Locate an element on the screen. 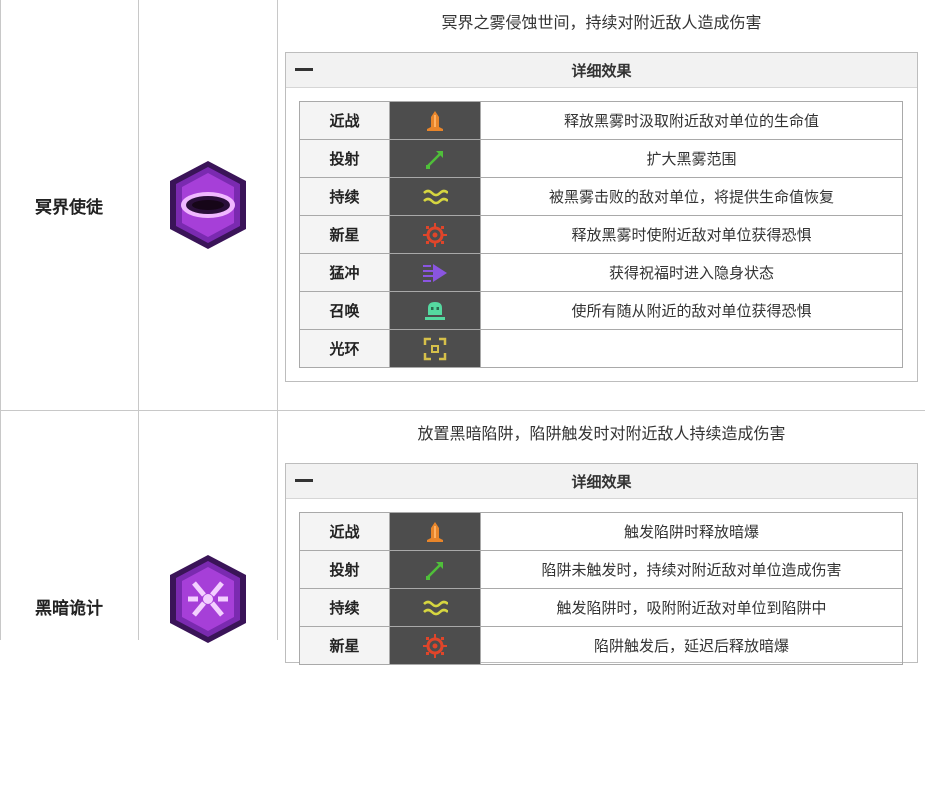  table-row: 新星 释放黑雾时使附近敌对单位获得恐惧 is located at coordinates (601, 234).